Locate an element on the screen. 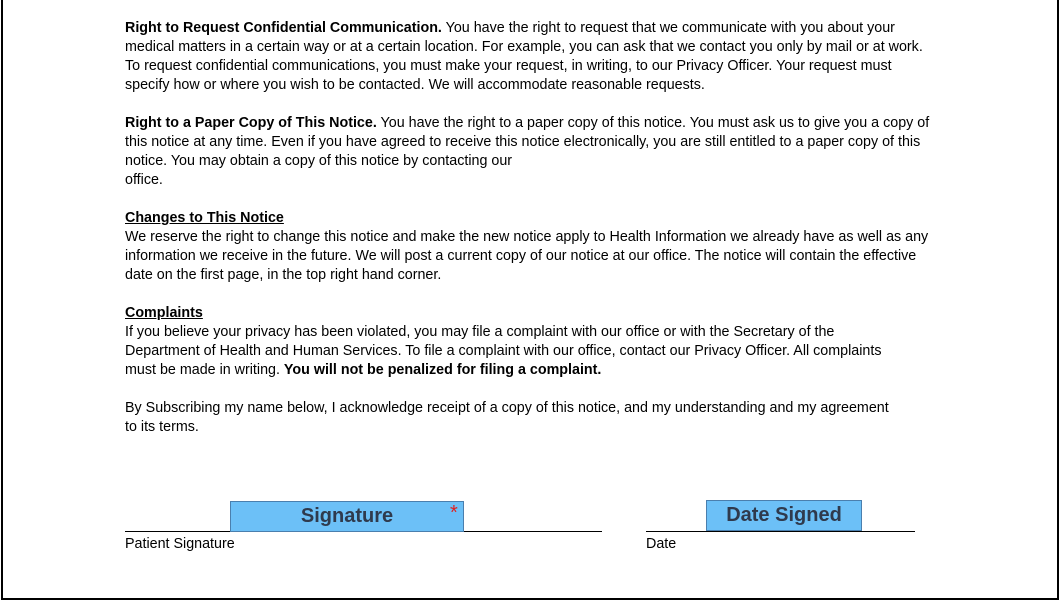 This screenshot has width=1063, height=604. signature-field: Signature is located at coordinates (347, 516).